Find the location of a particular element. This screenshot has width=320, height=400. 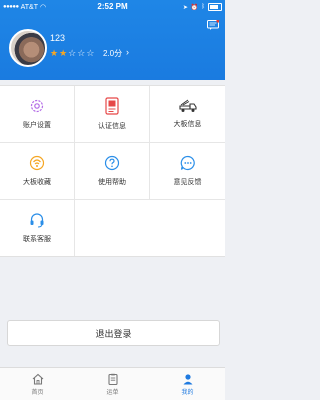

tab-waybill: 运单 is located at coordinates (112, 384).